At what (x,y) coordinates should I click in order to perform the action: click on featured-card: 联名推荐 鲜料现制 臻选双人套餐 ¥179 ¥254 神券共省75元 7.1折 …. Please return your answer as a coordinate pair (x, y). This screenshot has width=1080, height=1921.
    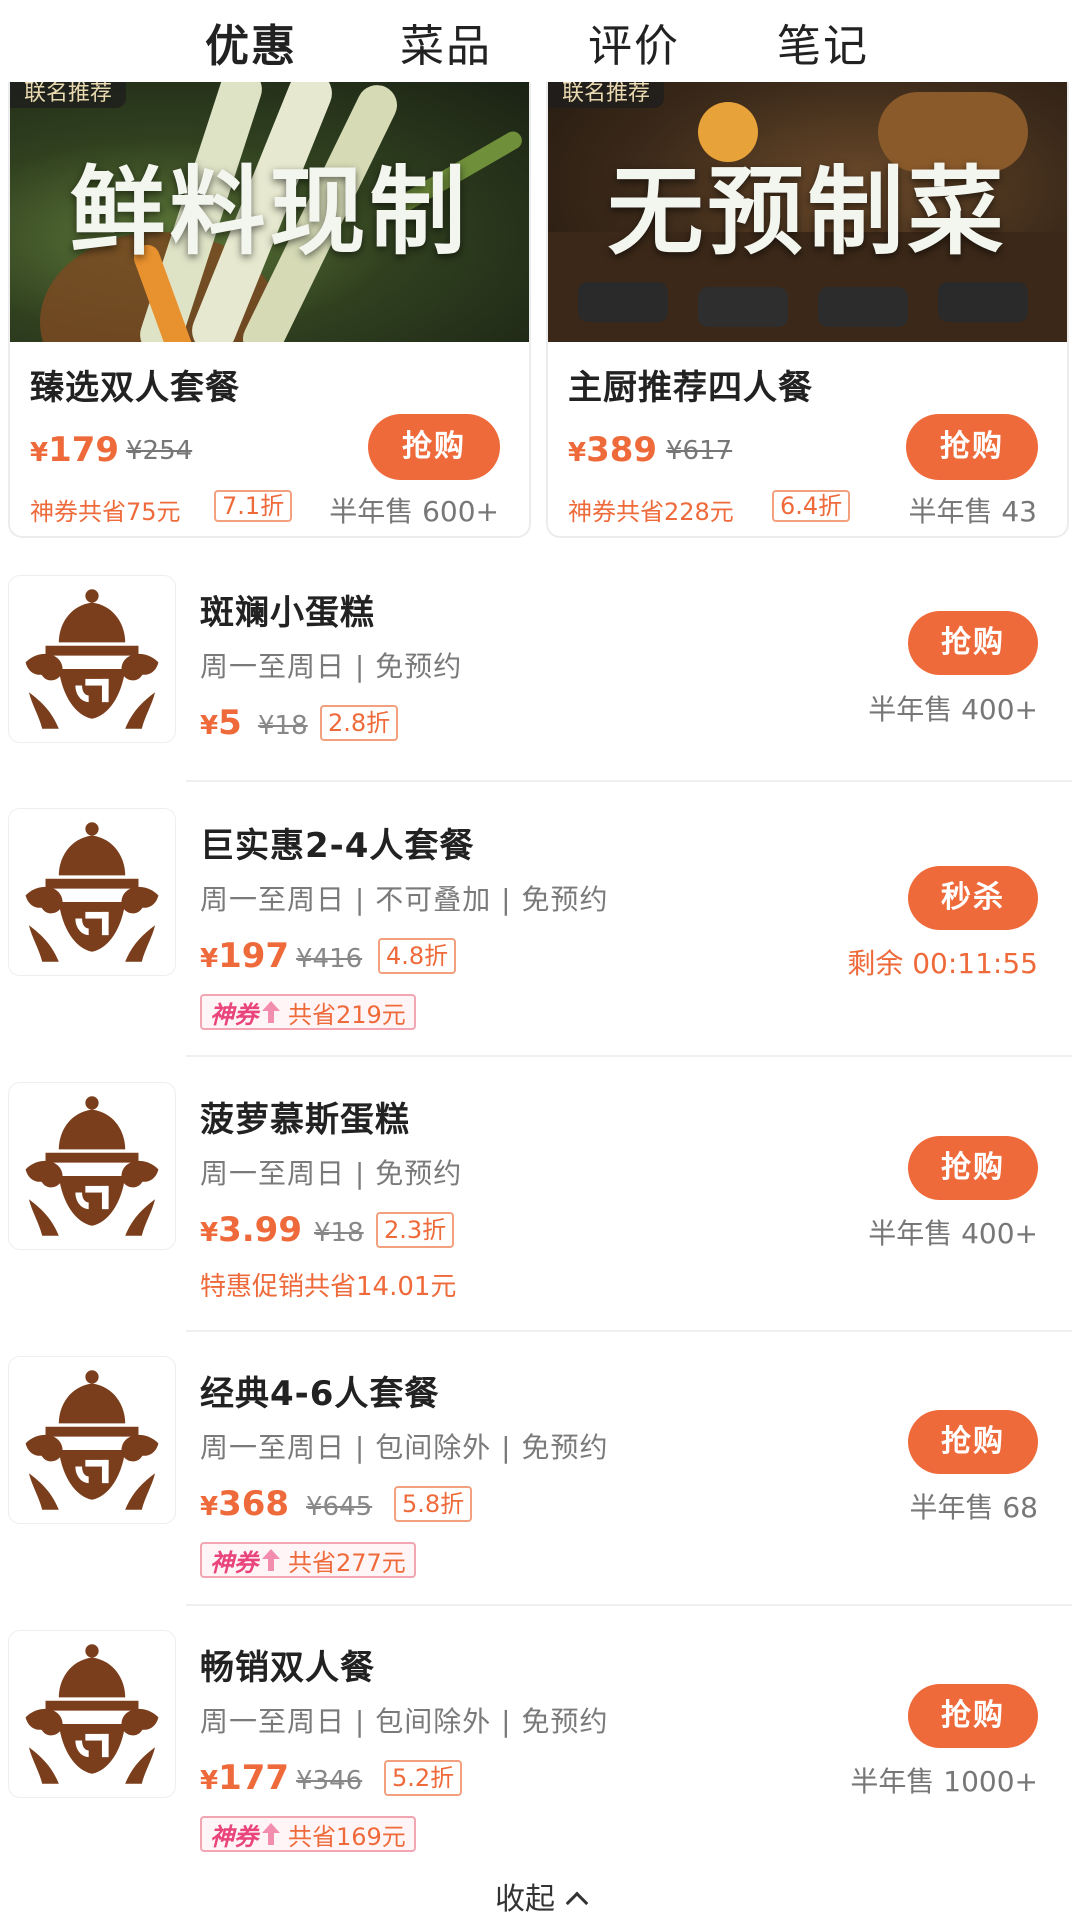
    Looking at the image, I should click on (269, 310).